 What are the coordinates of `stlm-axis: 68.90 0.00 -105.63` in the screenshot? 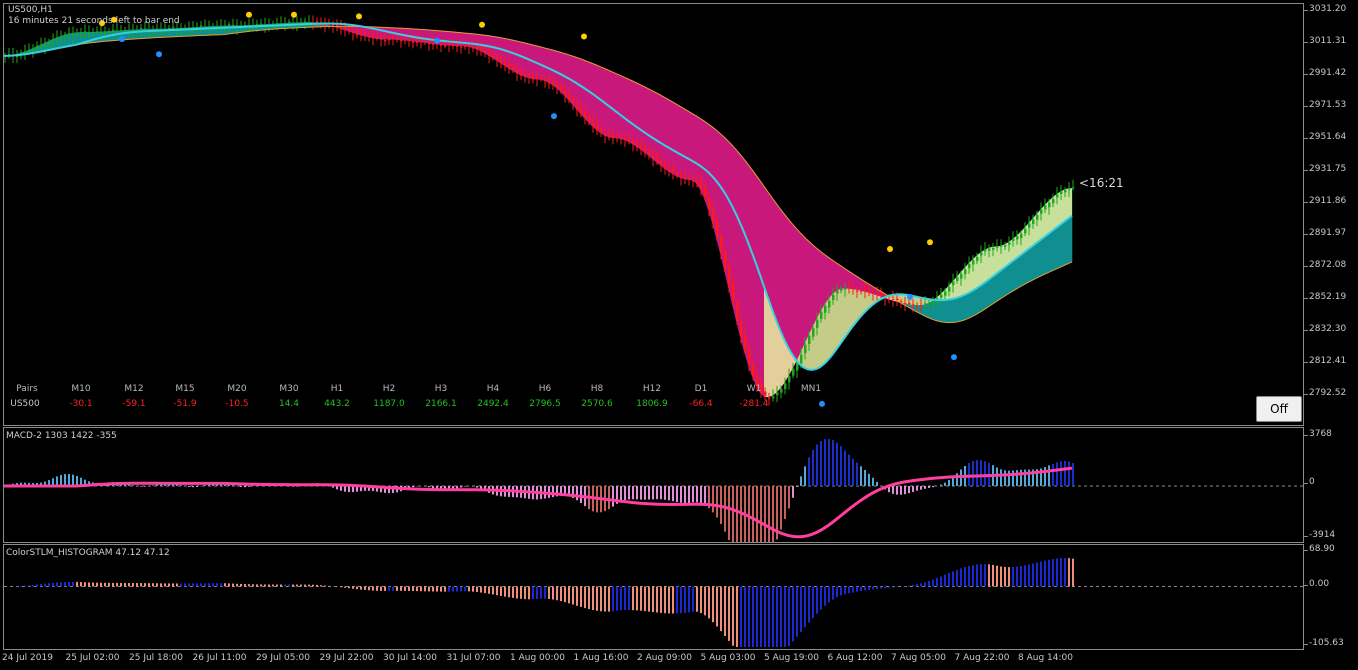 It's located at (1330, 597).